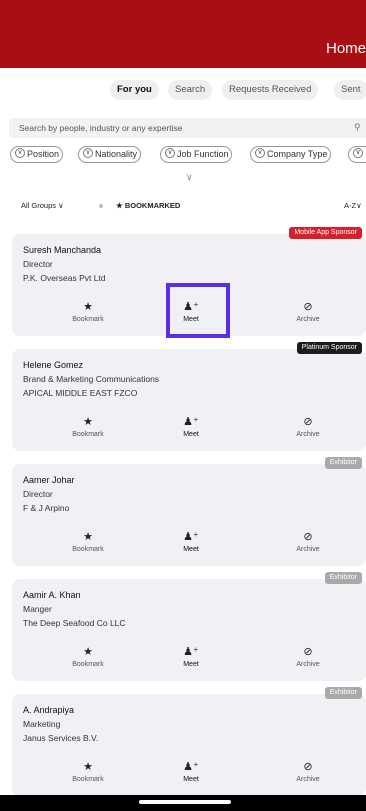 Image resolution: width=366 pixels, height=811 pixels. I want to click on toggle-dot, so click(101, 206).